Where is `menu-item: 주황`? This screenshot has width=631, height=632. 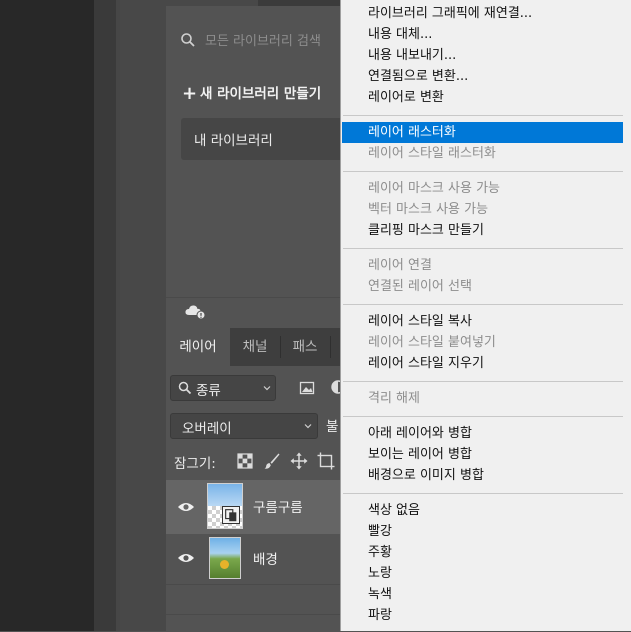 menu-item: 주황 is located at coordinates (482, 552).